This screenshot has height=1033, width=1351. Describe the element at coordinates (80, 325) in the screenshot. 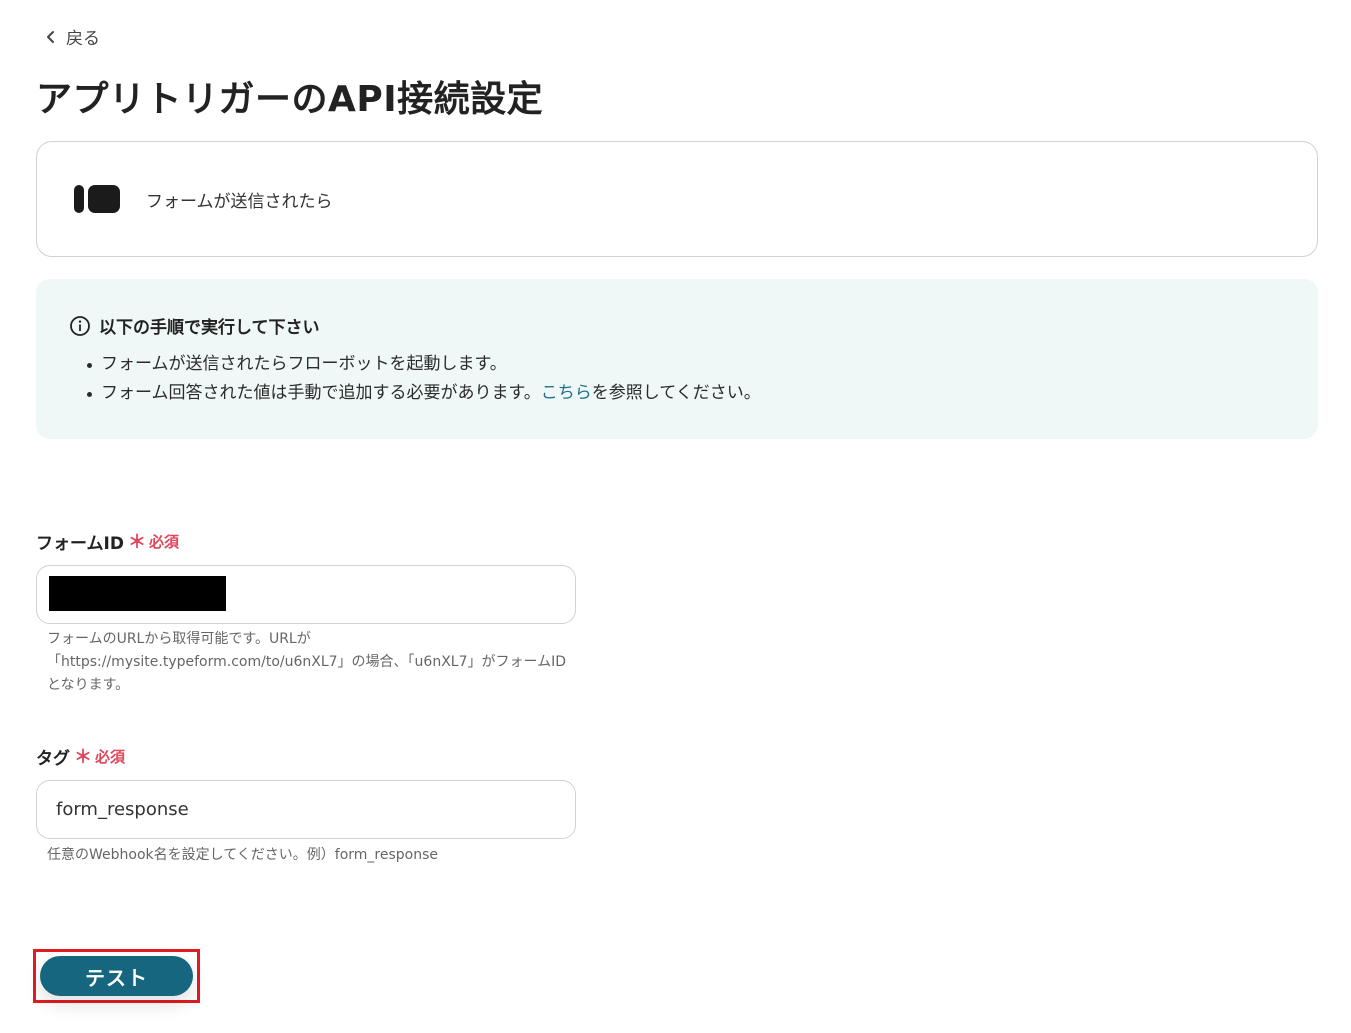

I see `info-icon` at that location.